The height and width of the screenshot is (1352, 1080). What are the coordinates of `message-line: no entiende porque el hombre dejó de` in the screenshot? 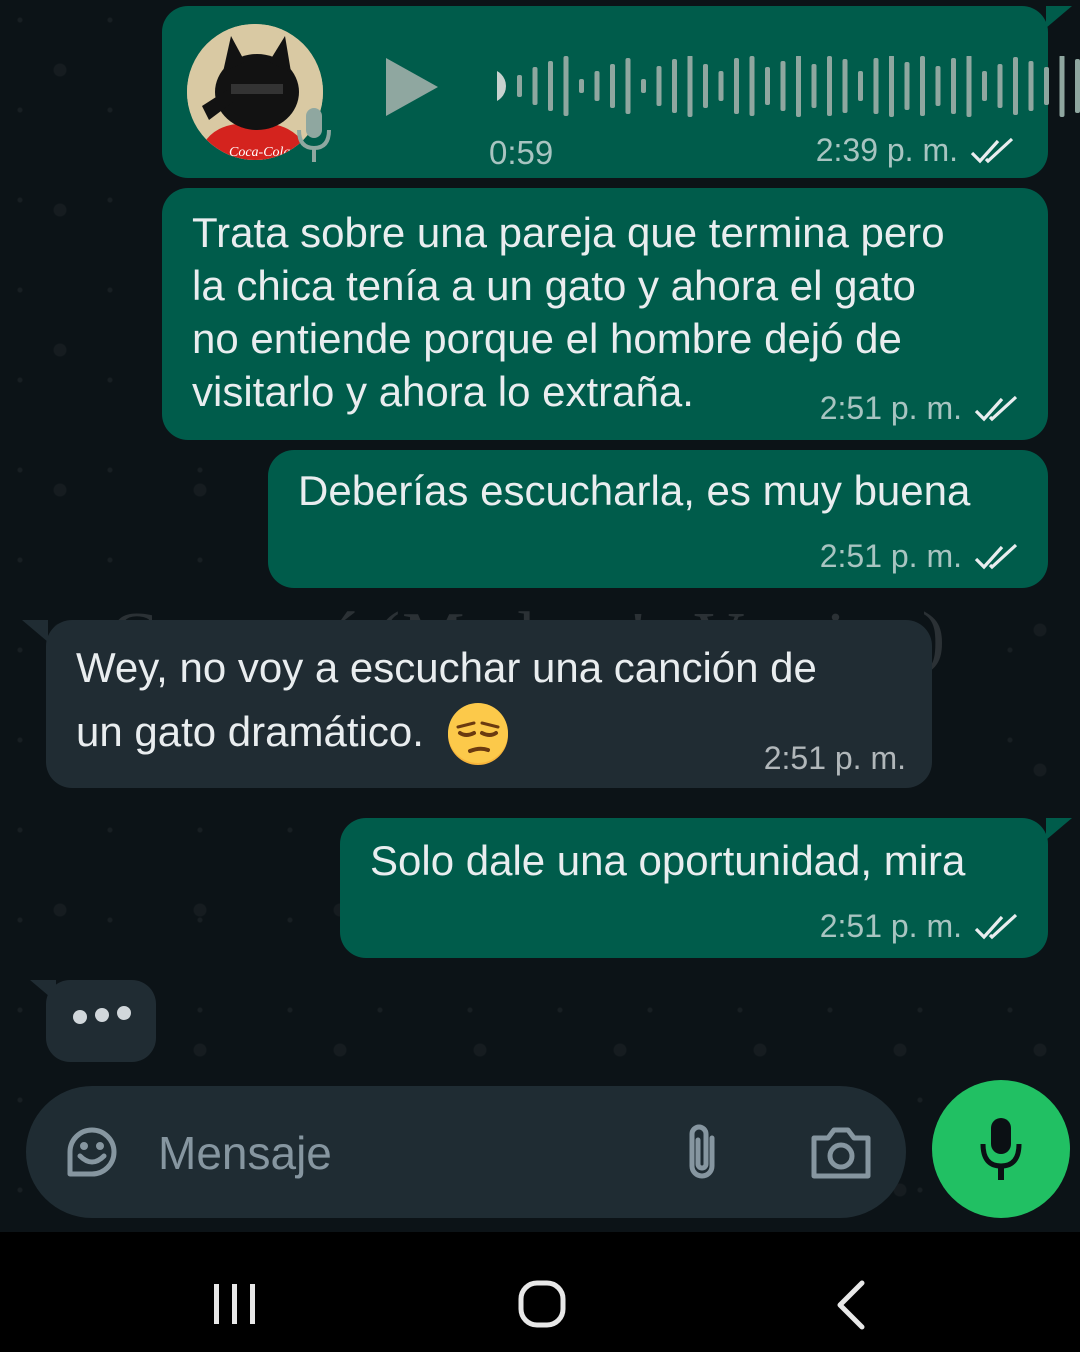 It's located at (547, 338).